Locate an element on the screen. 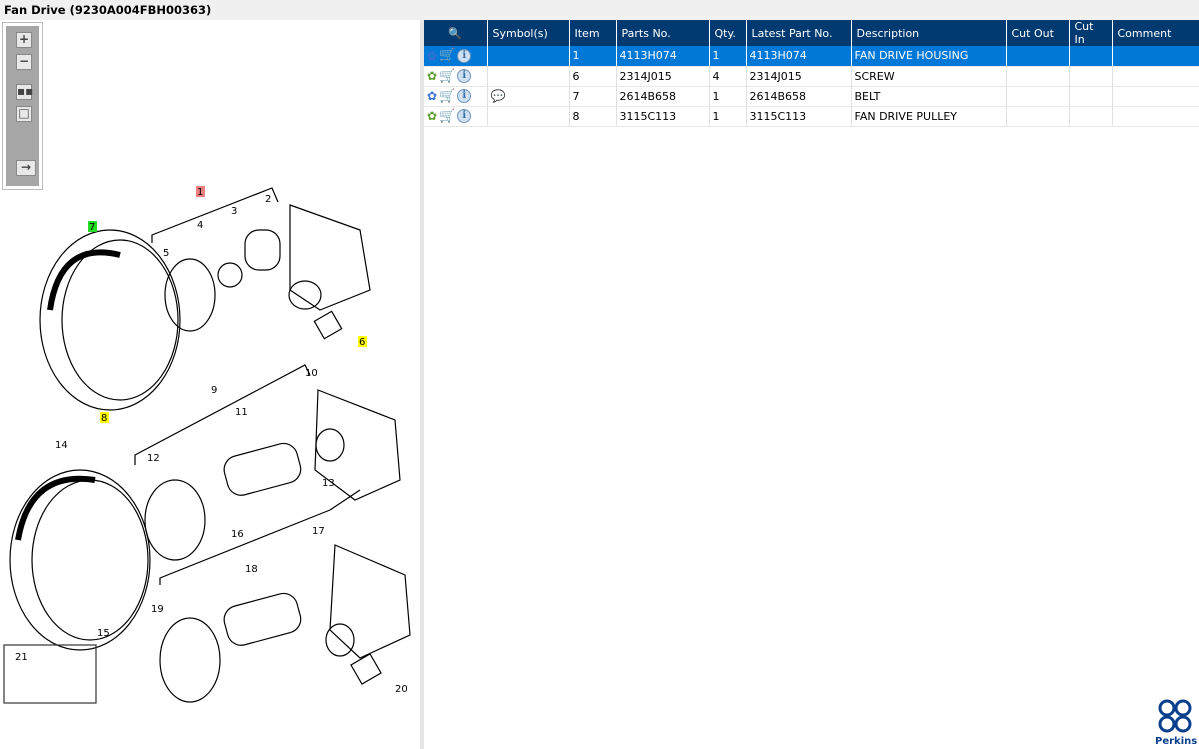 Image resolution: width=1199 pixels, height=749 pixels. column-header-qty: Qty. is located at coordinates (728, 33).